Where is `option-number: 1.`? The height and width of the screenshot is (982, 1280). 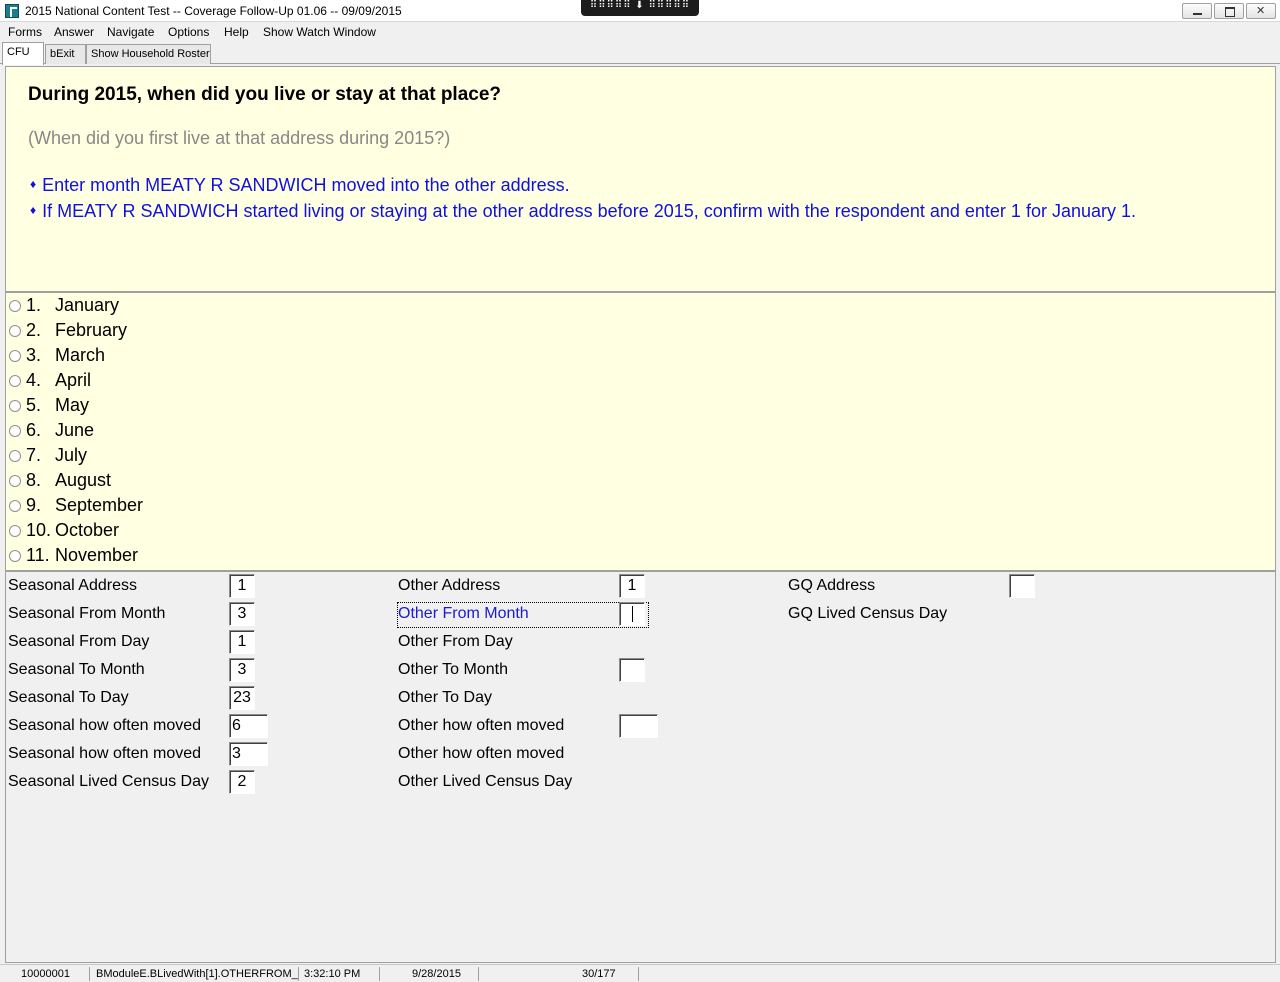 option-number: 1. is located at coordinates (34, 305).